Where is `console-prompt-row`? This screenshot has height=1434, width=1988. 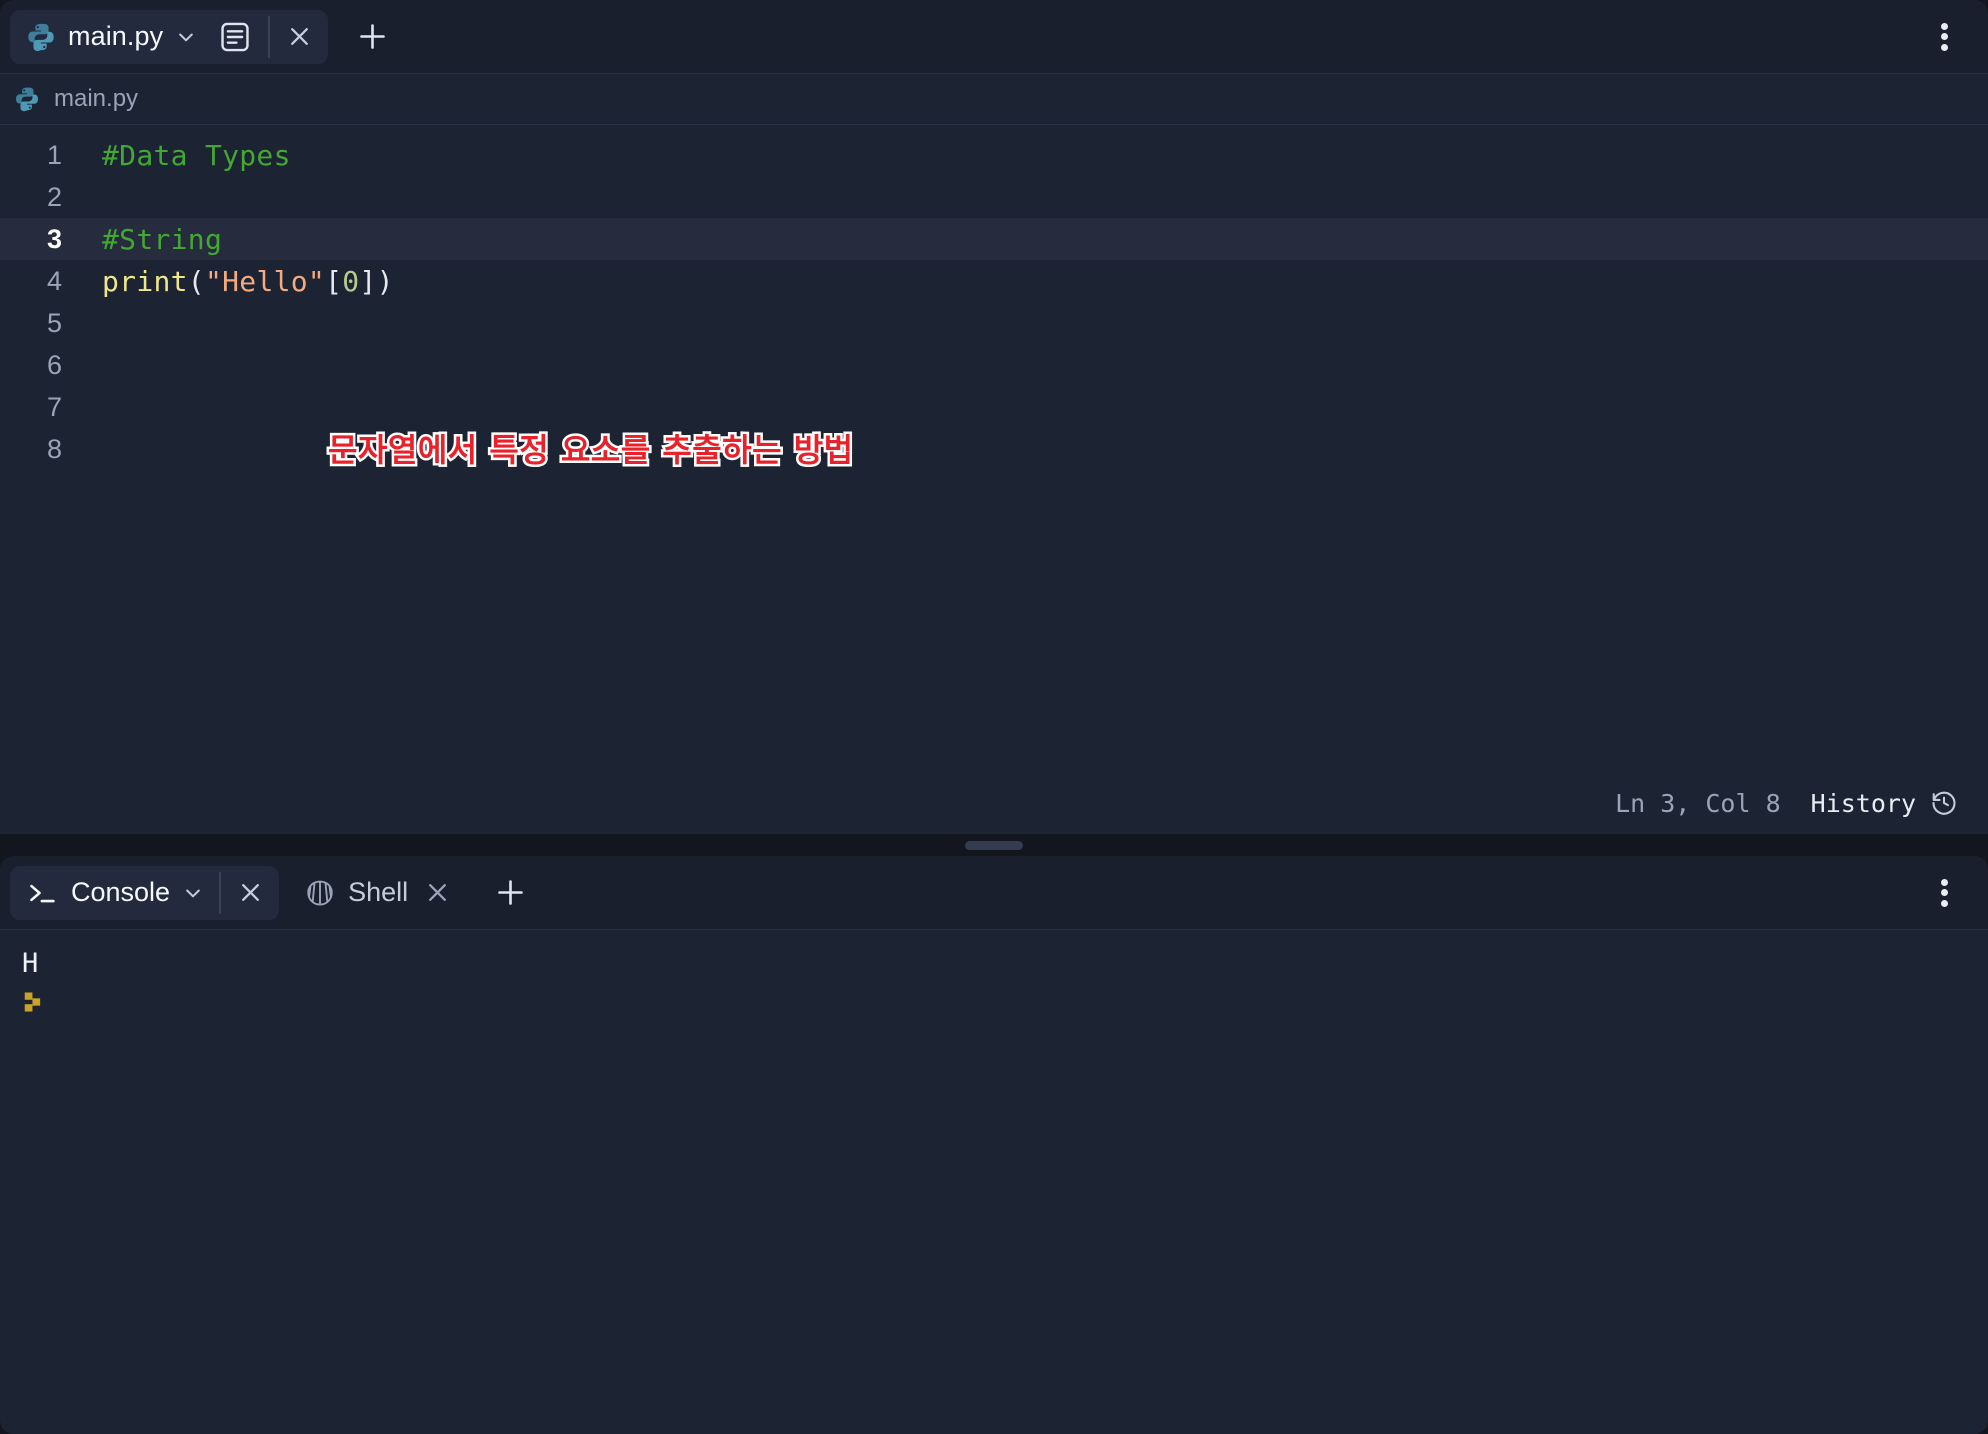 console-prompt-row is located at coordinates (1005, 1002).